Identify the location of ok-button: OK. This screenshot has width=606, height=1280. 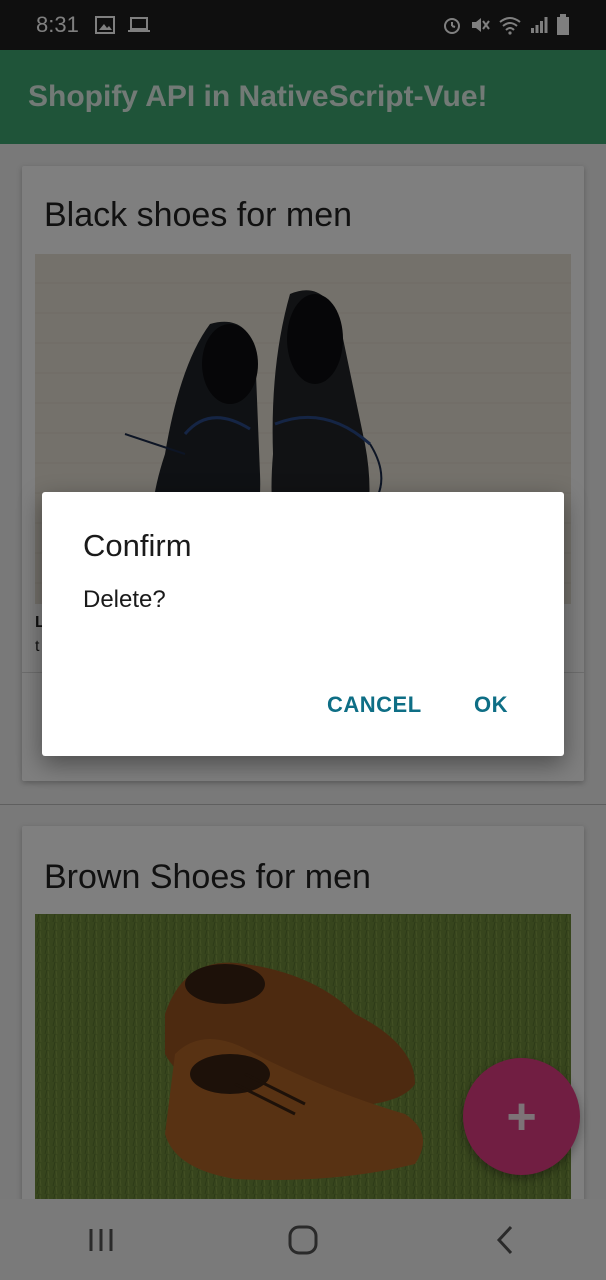
(491, 705).